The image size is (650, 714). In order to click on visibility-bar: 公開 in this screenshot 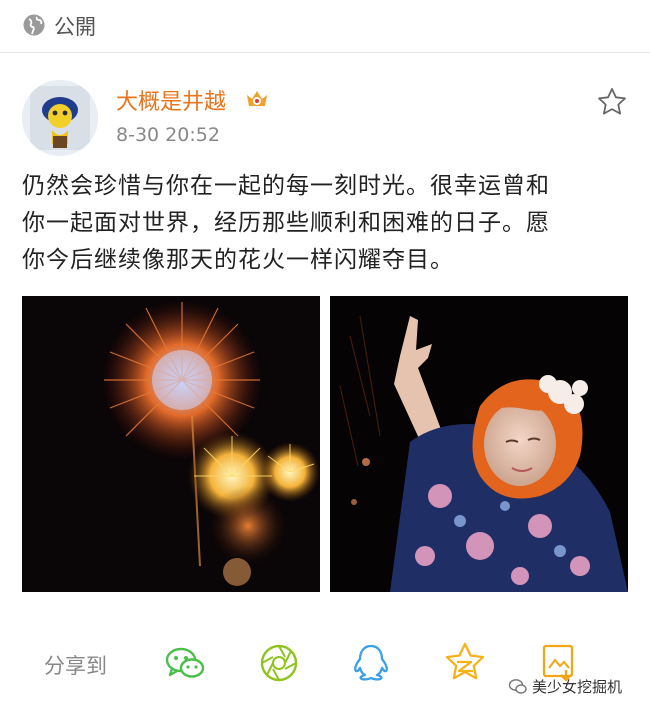, I will do `click(325, 26)`.